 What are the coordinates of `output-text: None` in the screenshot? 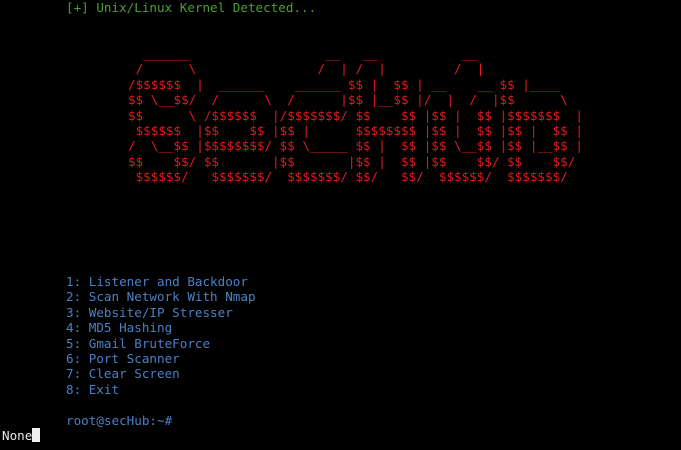 It's located at (17, 435).